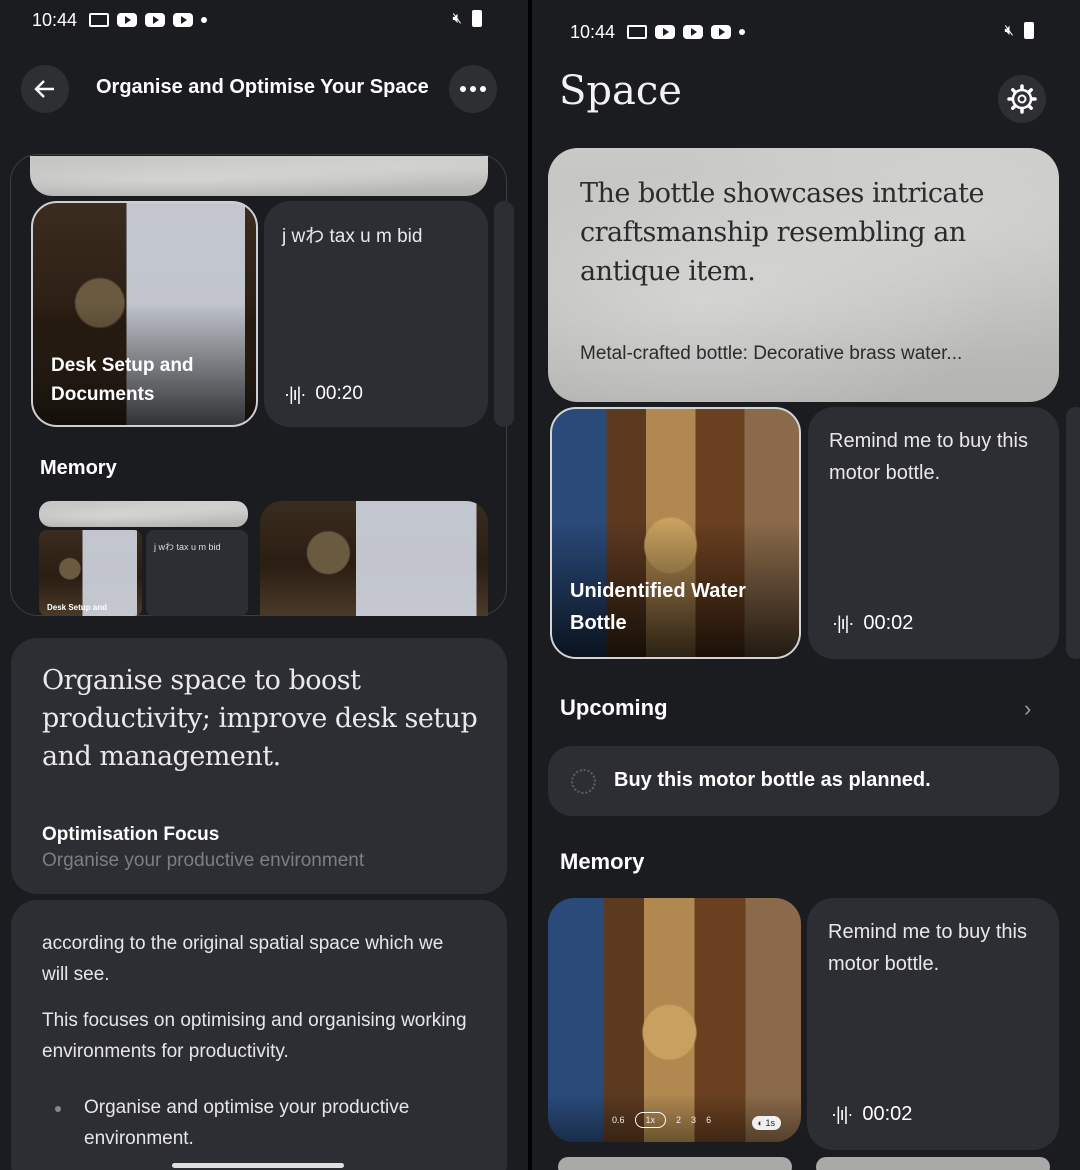  I want to click on gear-icon, so click(1022, 99).